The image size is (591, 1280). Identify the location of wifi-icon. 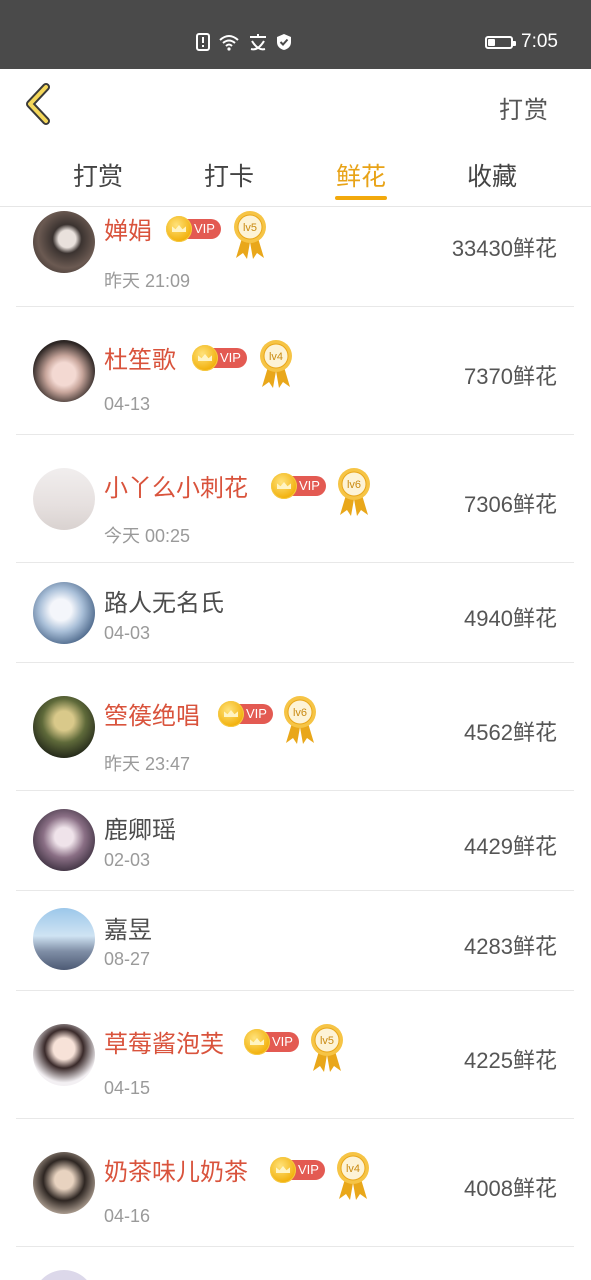
(229, 44).